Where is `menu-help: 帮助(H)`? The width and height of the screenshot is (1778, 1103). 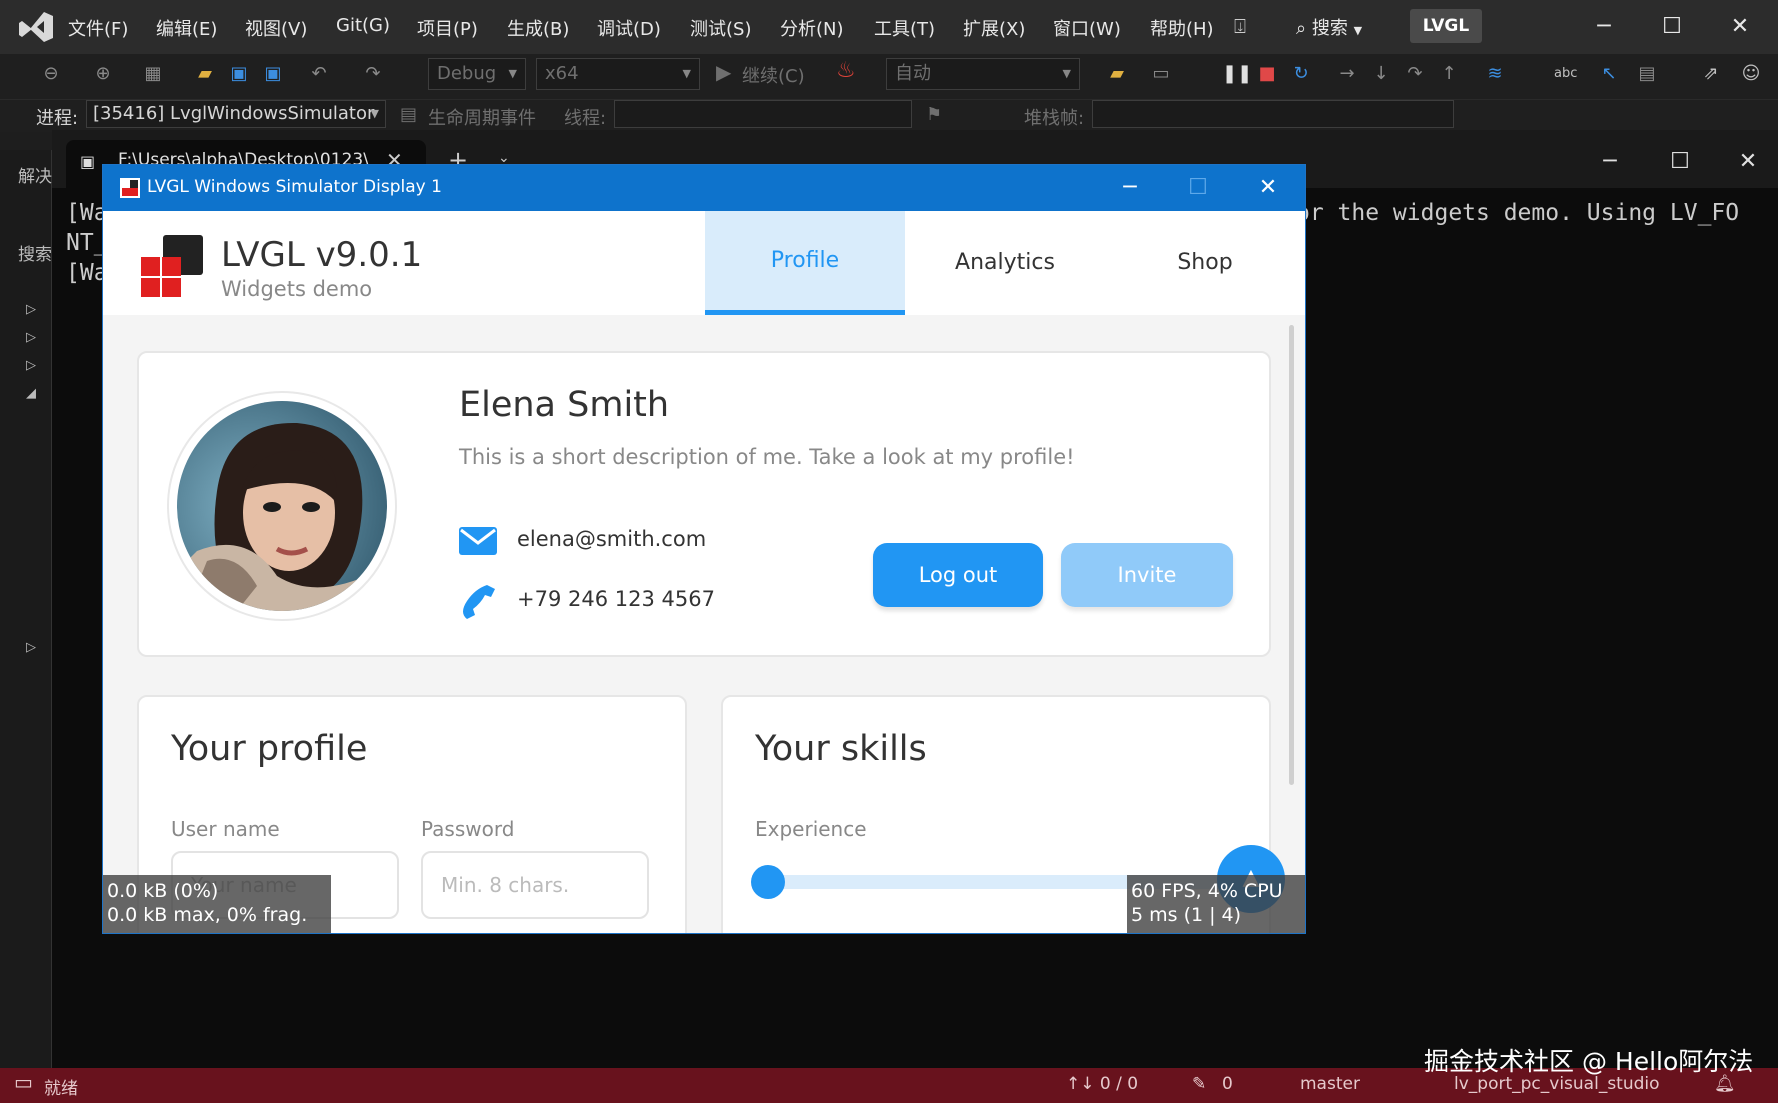
menu-help: 帮助(H) is located at coordinates (1182, 28).